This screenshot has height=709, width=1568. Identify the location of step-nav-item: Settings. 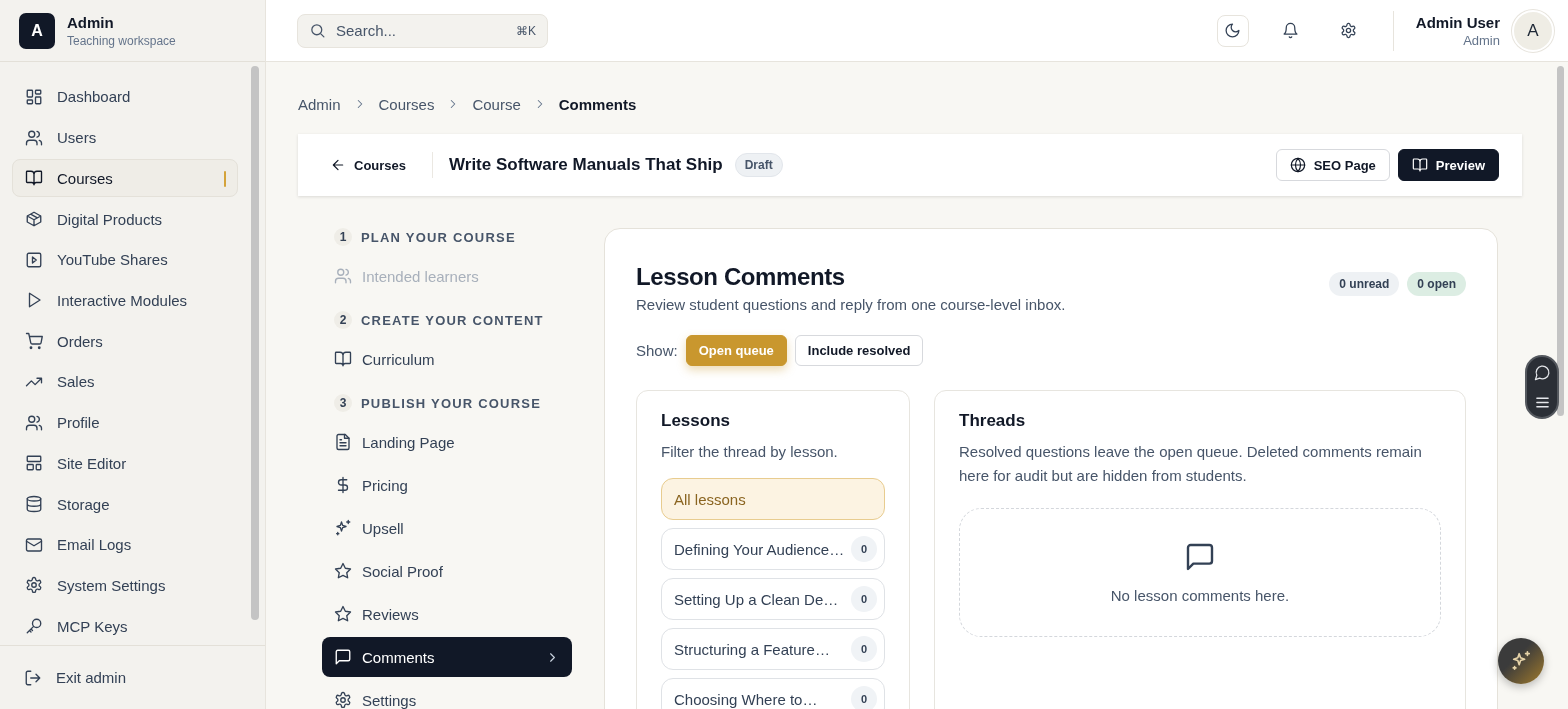
(447, 694).